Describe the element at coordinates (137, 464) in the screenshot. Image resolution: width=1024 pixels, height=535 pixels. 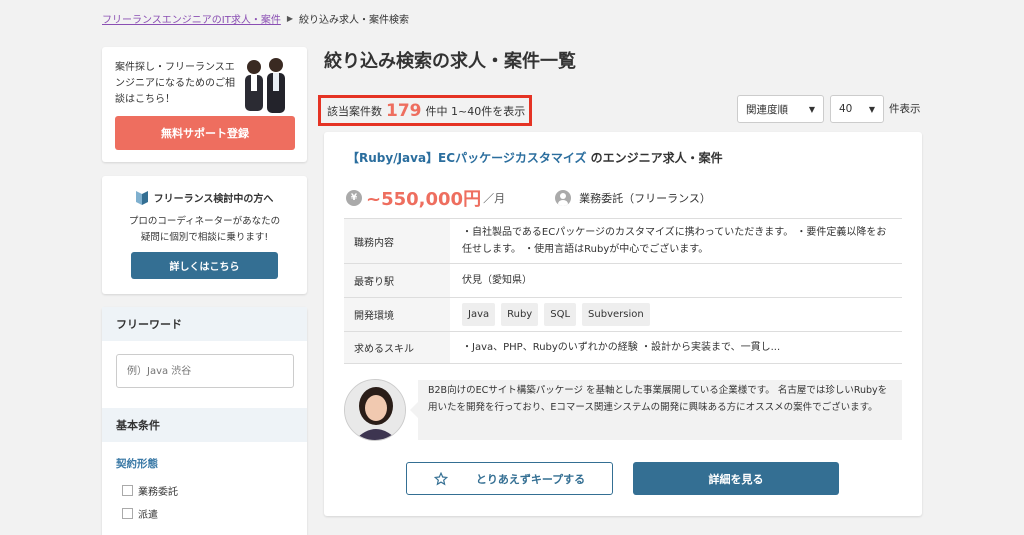
I see `contract-type-heading: 契約形態` at that location.